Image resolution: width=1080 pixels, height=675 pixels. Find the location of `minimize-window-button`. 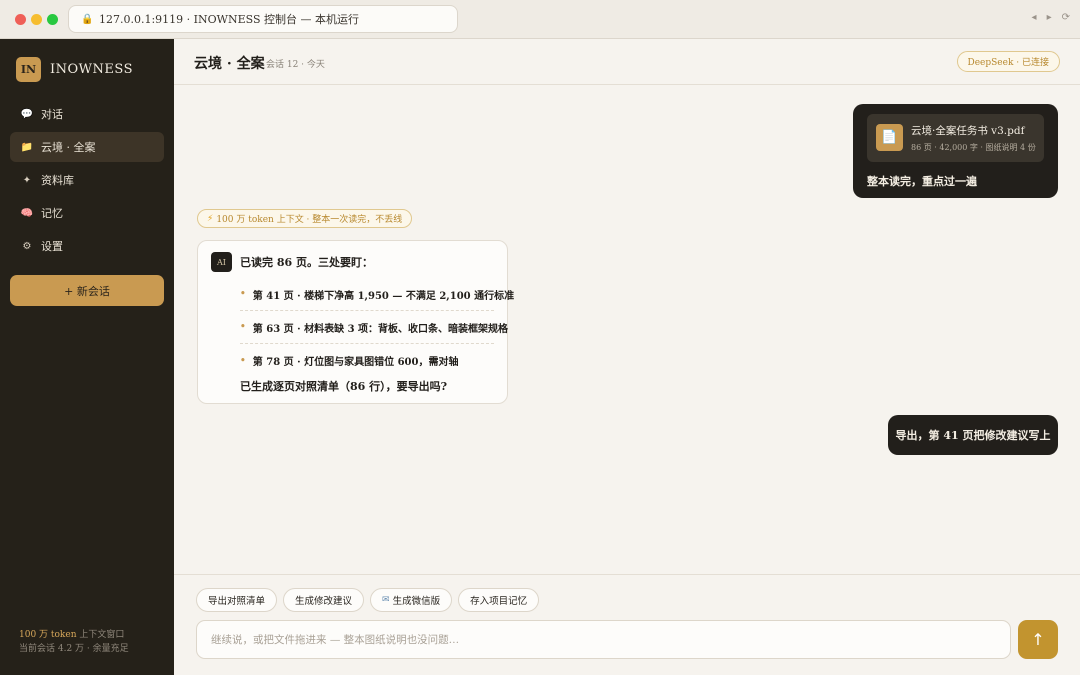

minimize-window-button is located at coordinates (36, 19).